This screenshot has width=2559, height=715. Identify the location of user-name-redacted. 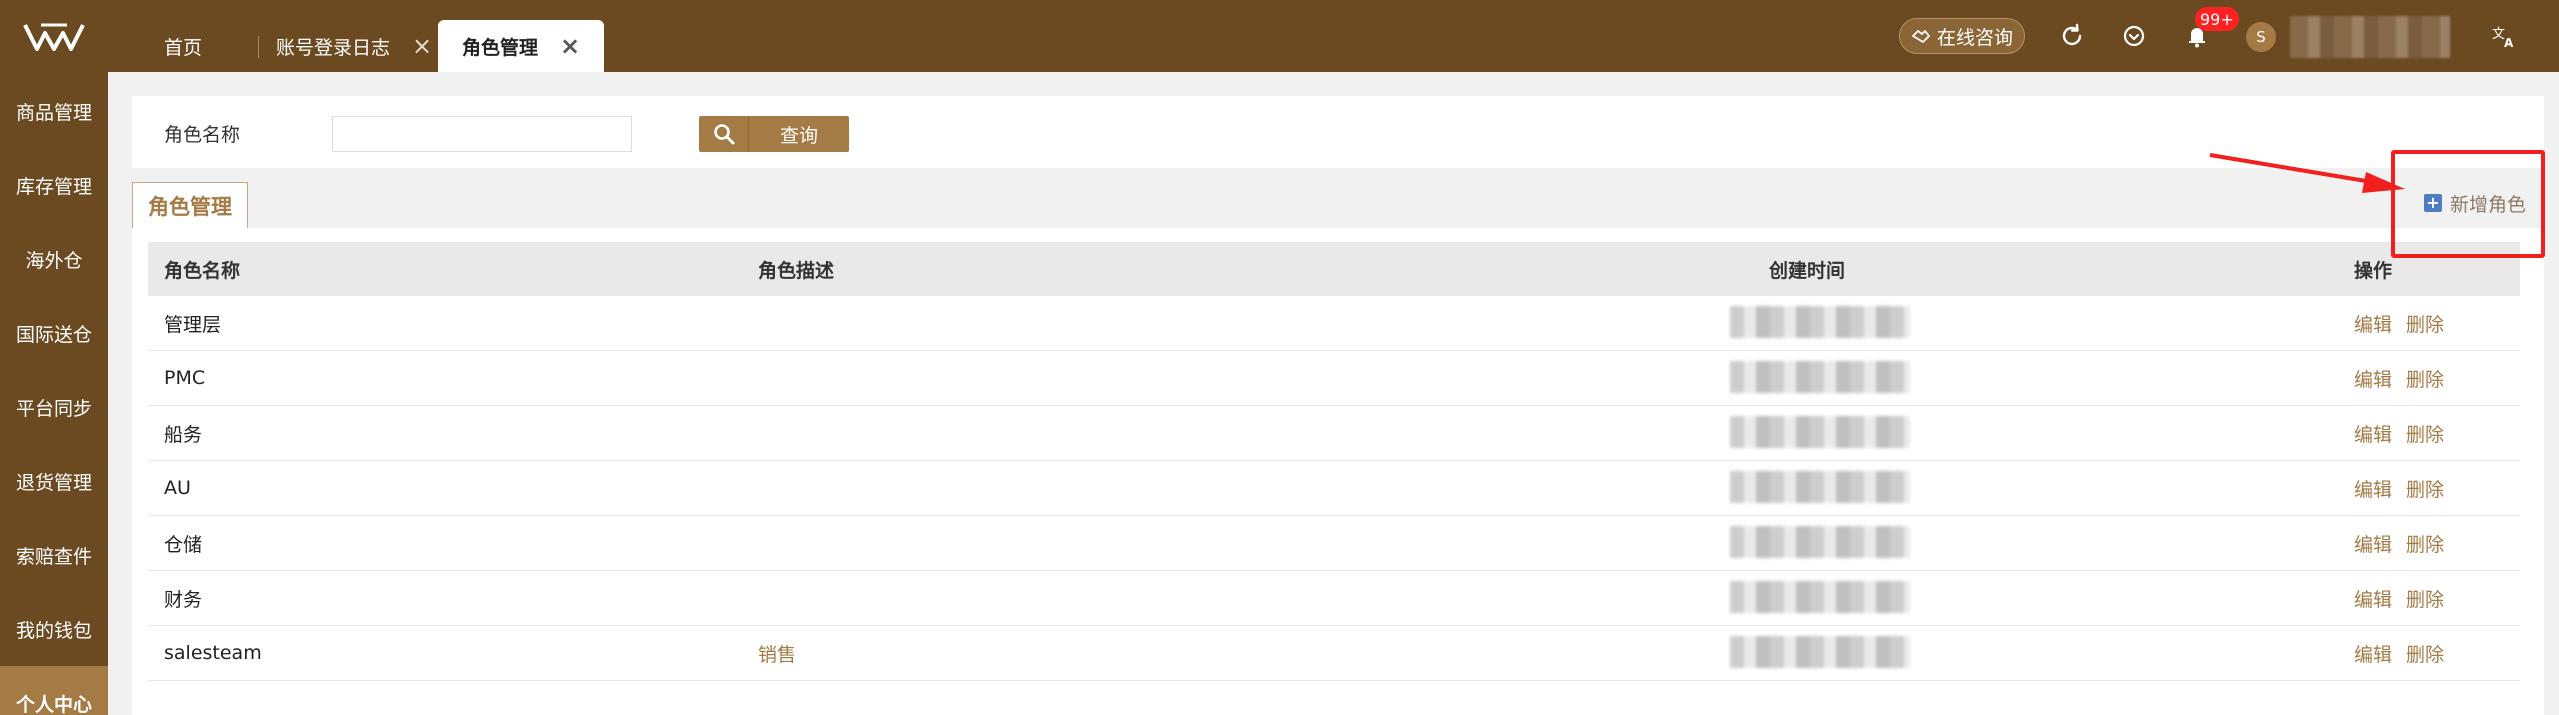
(2370, 37).